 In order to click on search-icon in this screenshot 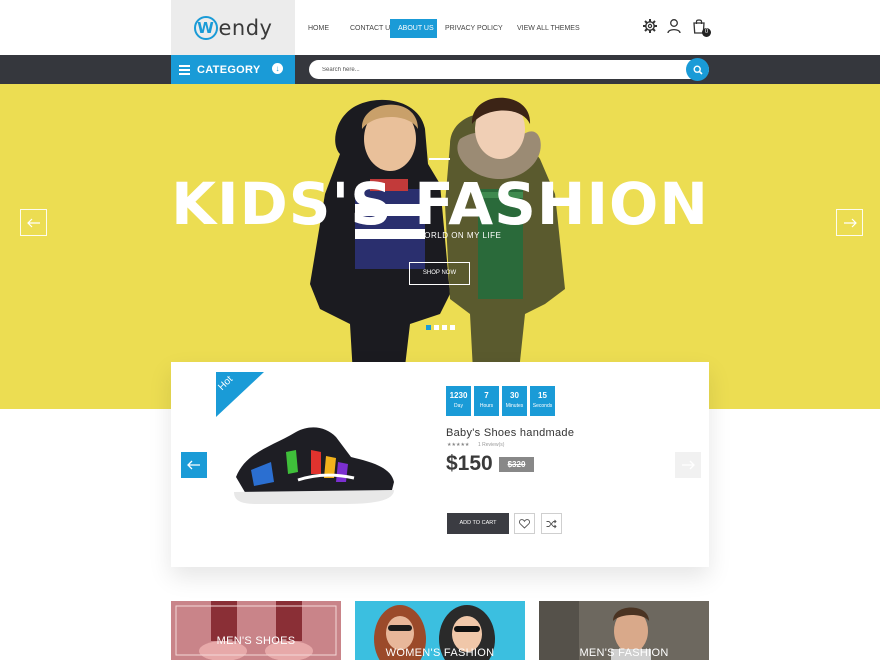, I will do `click(697, 69)`.